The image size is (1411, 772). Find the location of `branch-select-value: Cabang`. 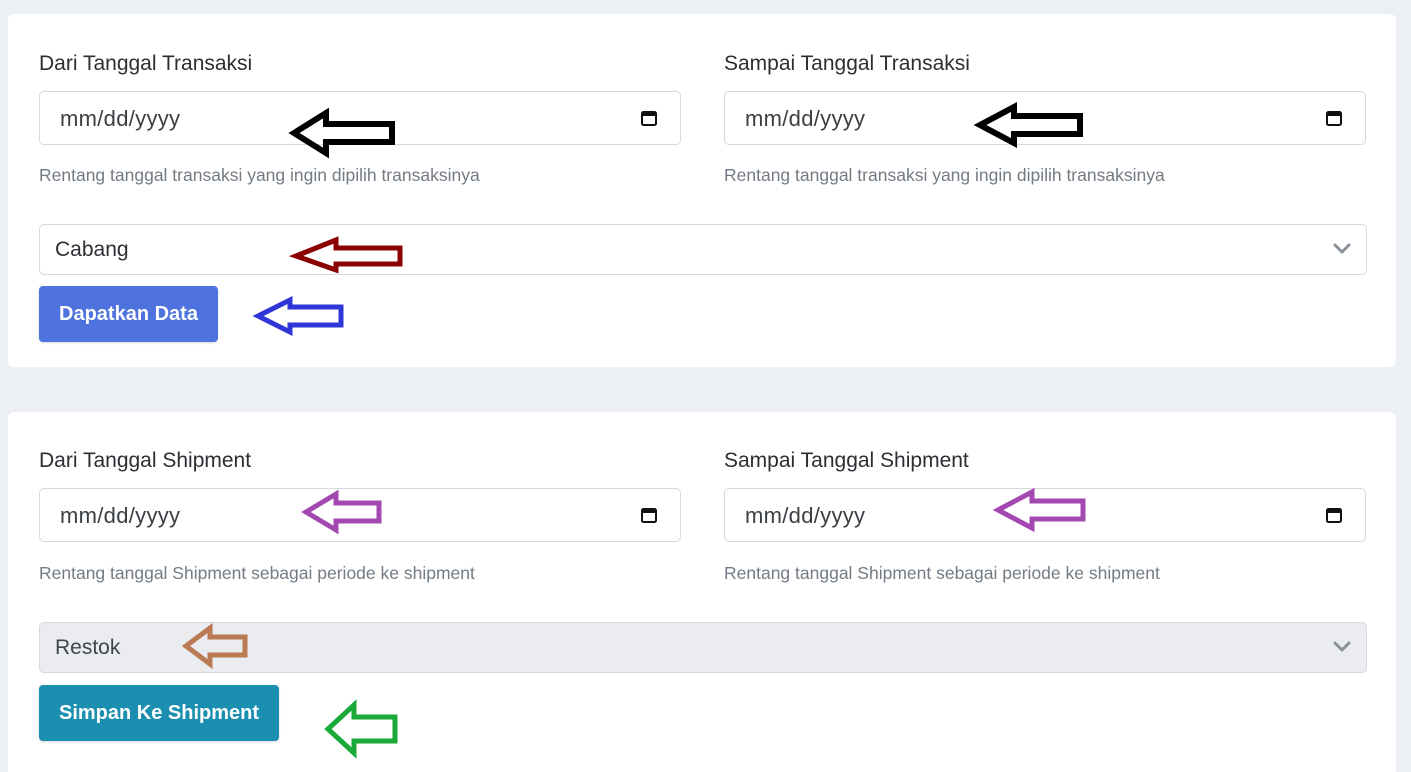

branch-select-value: Cabang is located at coordinates (92, 249).